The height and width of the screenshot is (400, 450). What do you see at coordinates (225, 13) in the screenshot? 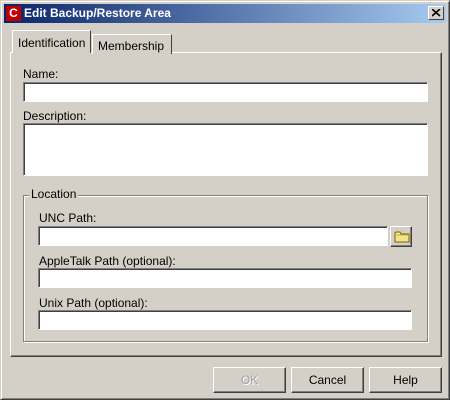
I see `title-bar: C Edit Backup/Restore Area` at bounding box center [225, 13].